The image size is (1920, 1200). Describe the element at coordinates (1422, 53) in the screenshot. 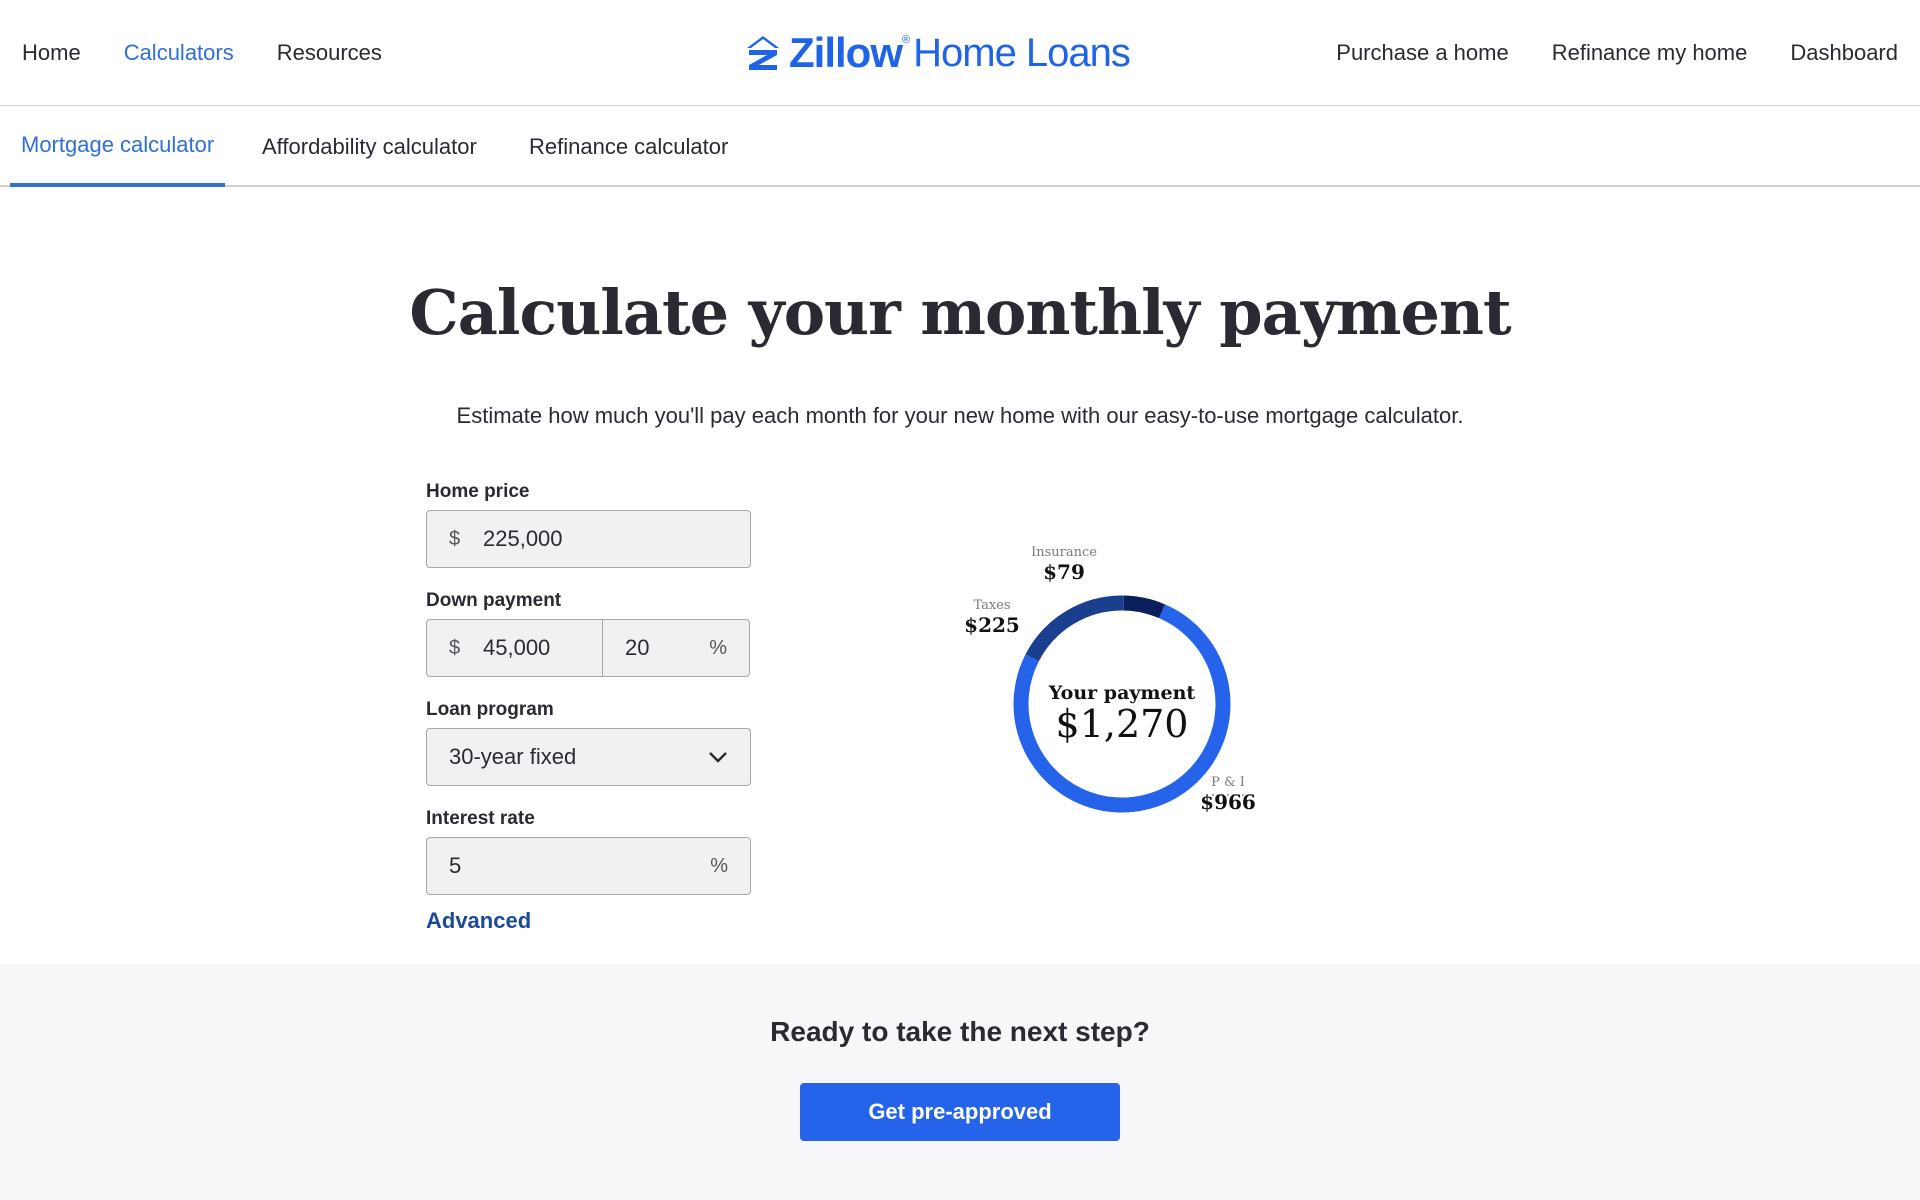

I see `nav-purchase-a-home: Purchase a home` at that location.